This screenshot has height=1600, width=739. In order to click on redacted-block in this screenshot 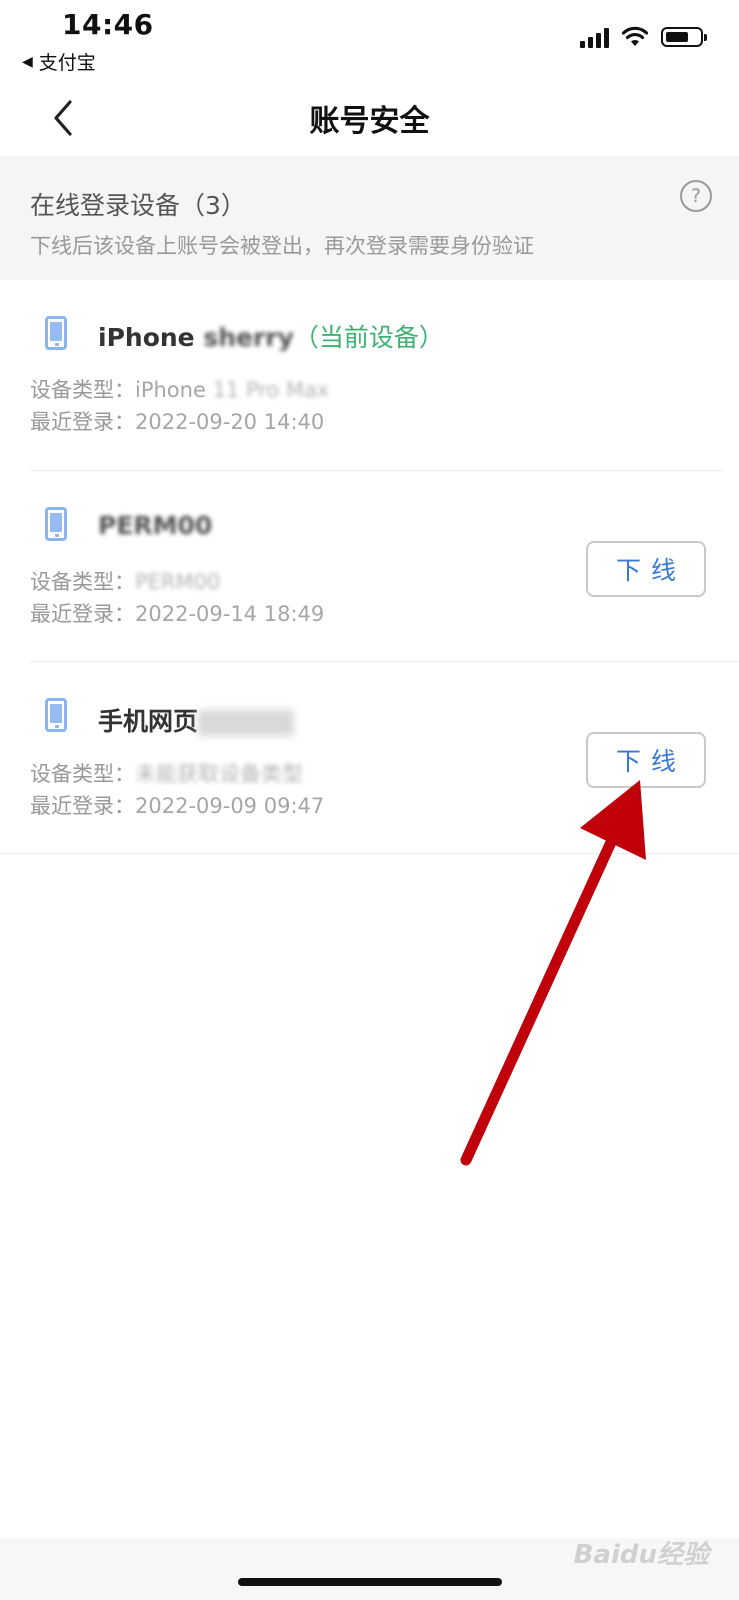, I will do `click(246, 723)`.